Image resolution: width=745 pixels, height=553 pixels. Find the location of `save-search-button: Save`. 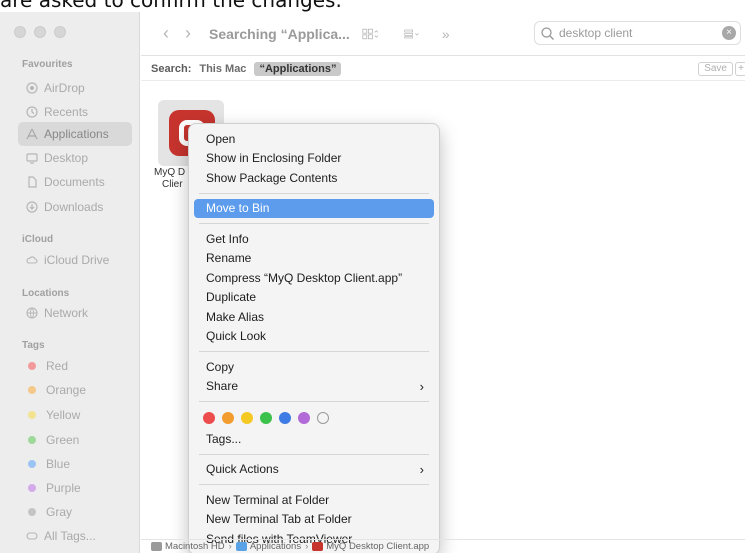

save-search-button: Save is located at coordinates (715, 69).